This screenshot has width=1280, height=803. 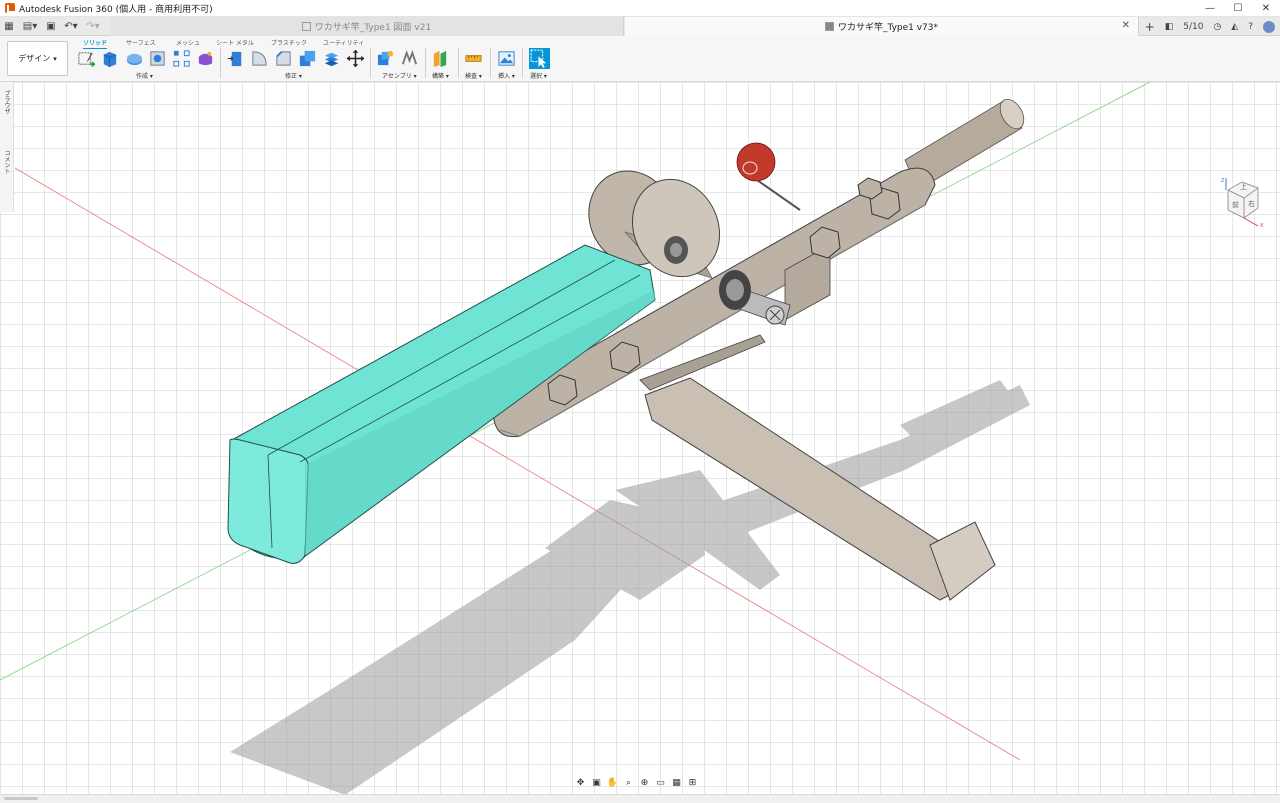 What do you see at coordinates (1210, 8) in the screenshot?
I see `minimize-button: —` at bounding box center [1210, 8].